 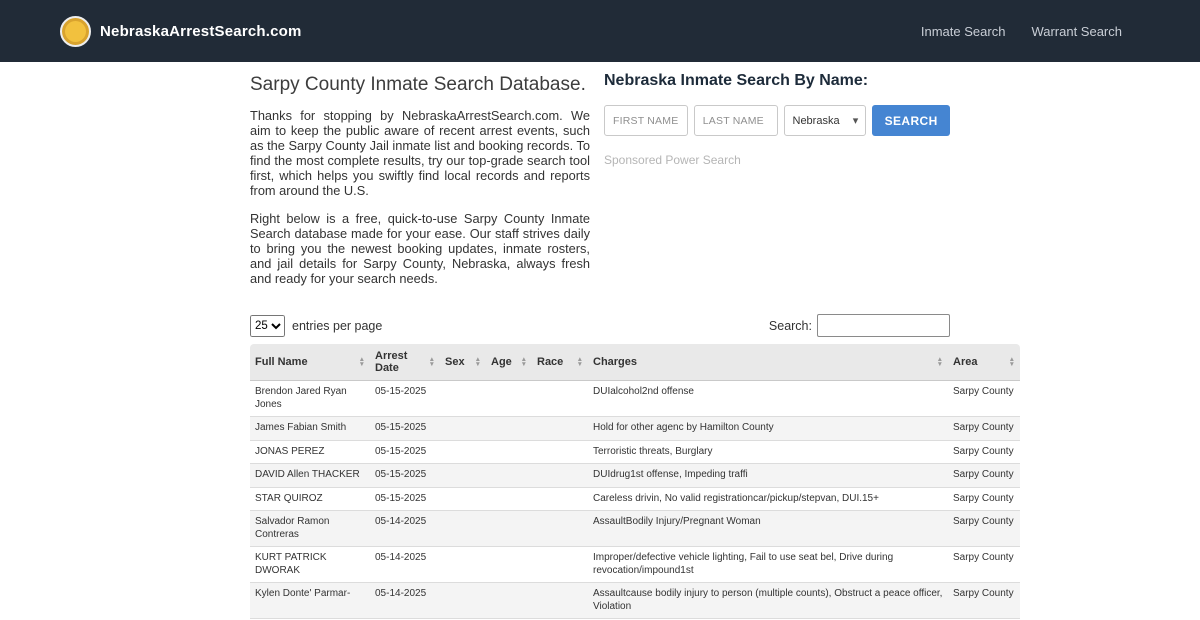 What do you see at coordinates (310, 428) in the screenshot?
I see `cell-full-name: James Fabian Smith` at bounding box center [310, 428].